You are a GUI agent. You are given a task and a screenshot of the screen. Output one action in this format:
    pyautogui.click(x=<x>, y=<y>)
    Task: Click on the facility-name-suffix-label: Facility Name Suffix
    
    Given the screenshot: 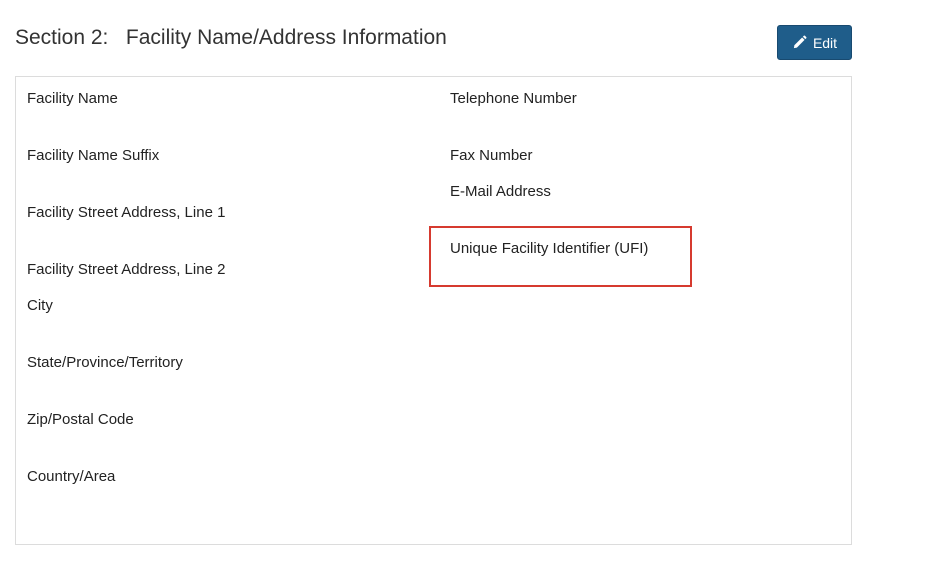 What is the action you would take?
    pyautogui.click(x=93, y=155)
    